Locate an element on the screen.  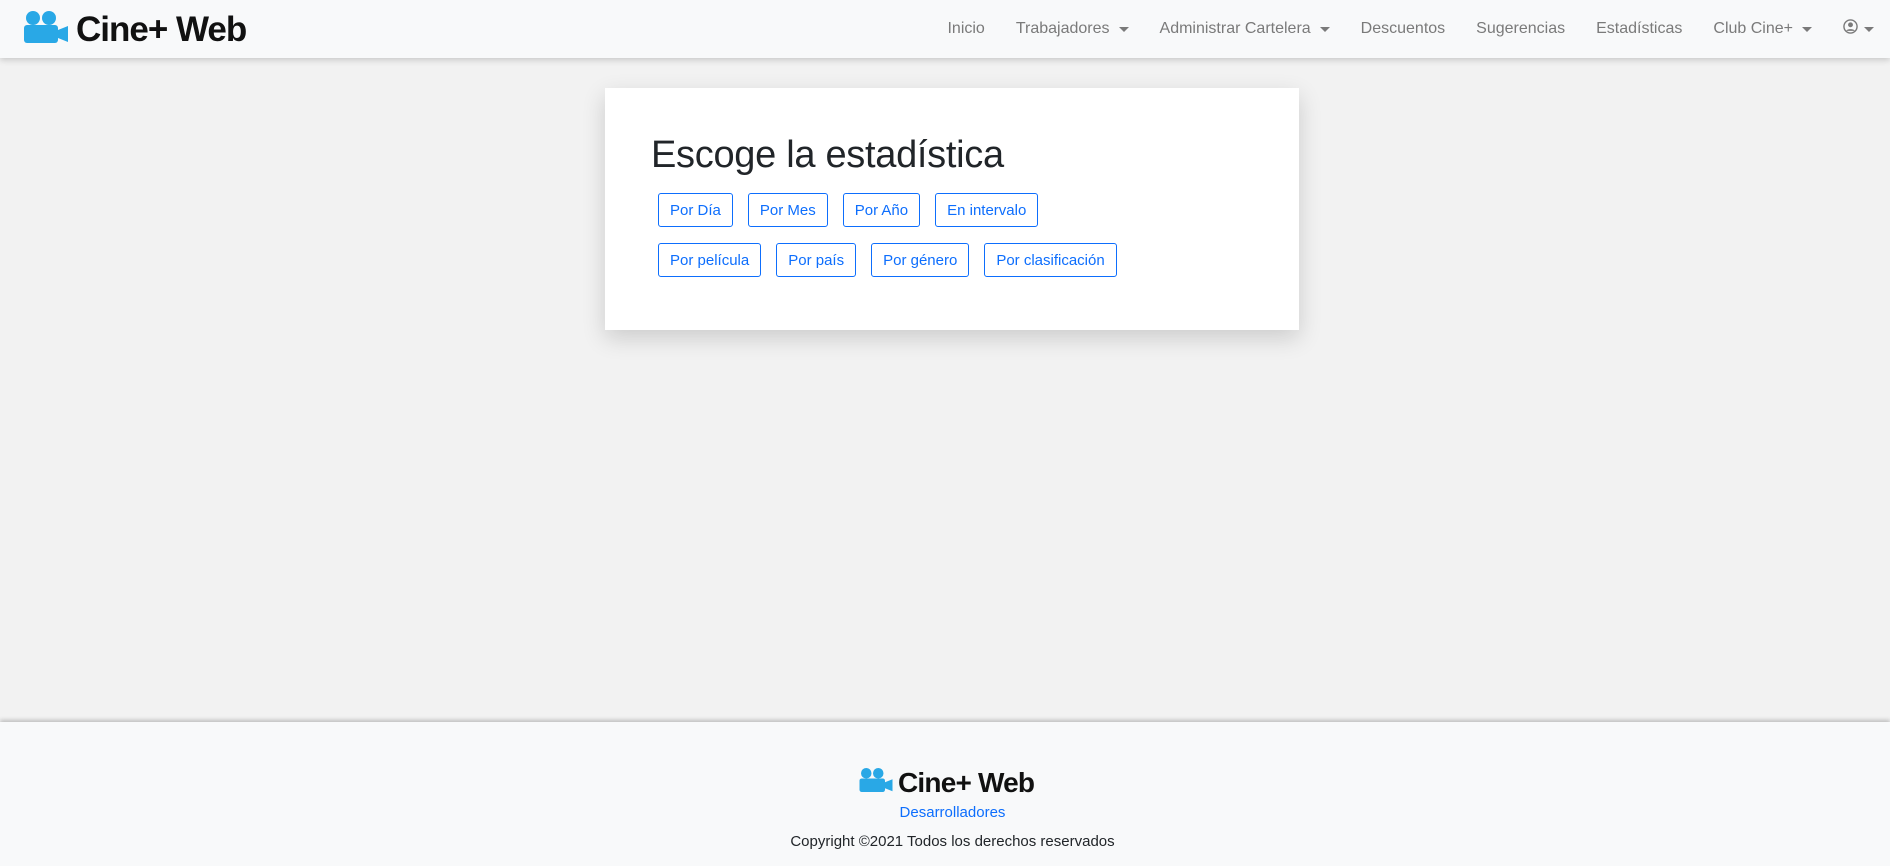
page-title: Escoge la estadística is located at coordinates (827, 155).